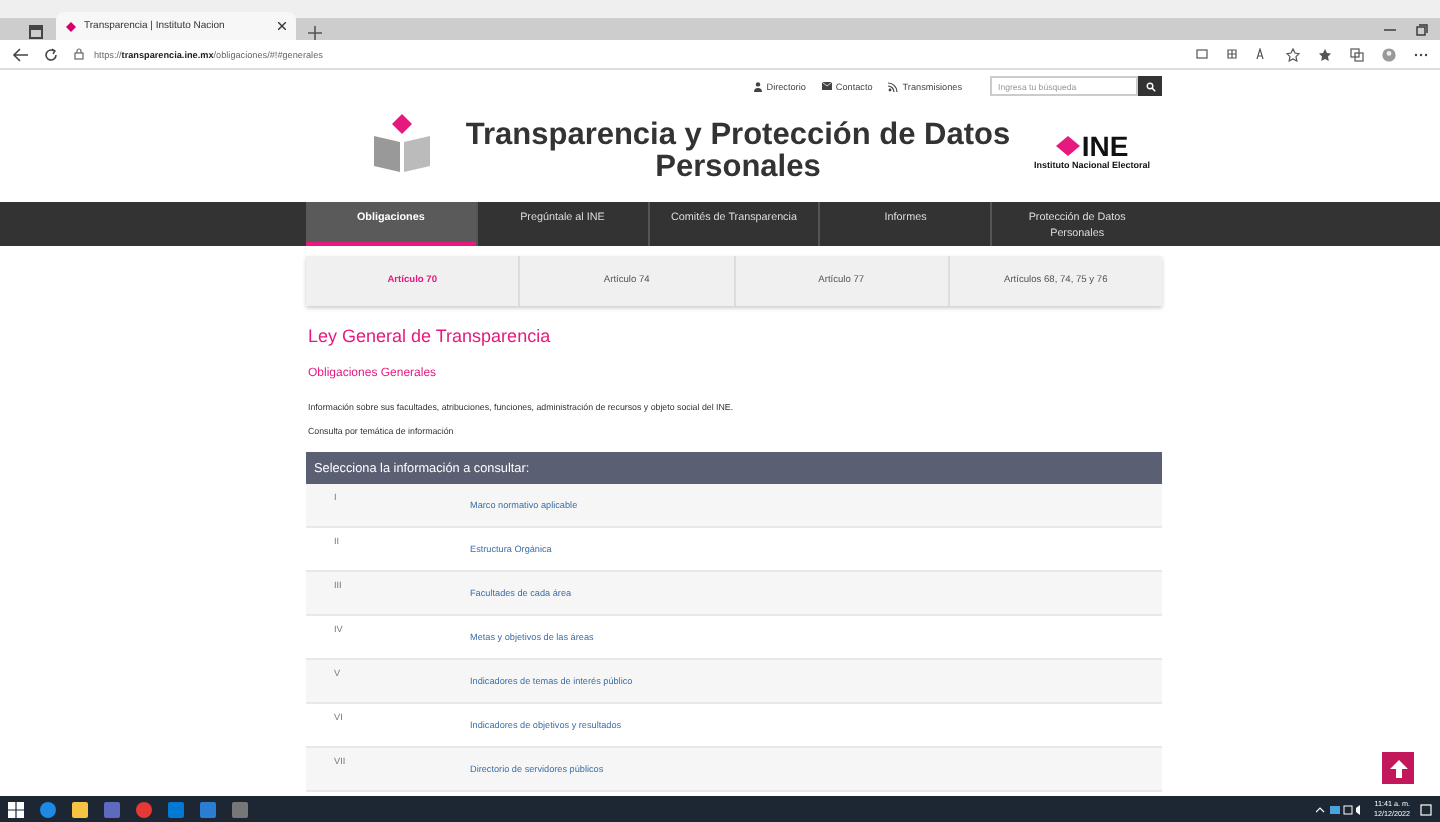 The height and width of the screenshot is (822, 1440). Describe the element at coordinates (1262, 54) in the screenshot. I see `read-aloud-icon` at that location.